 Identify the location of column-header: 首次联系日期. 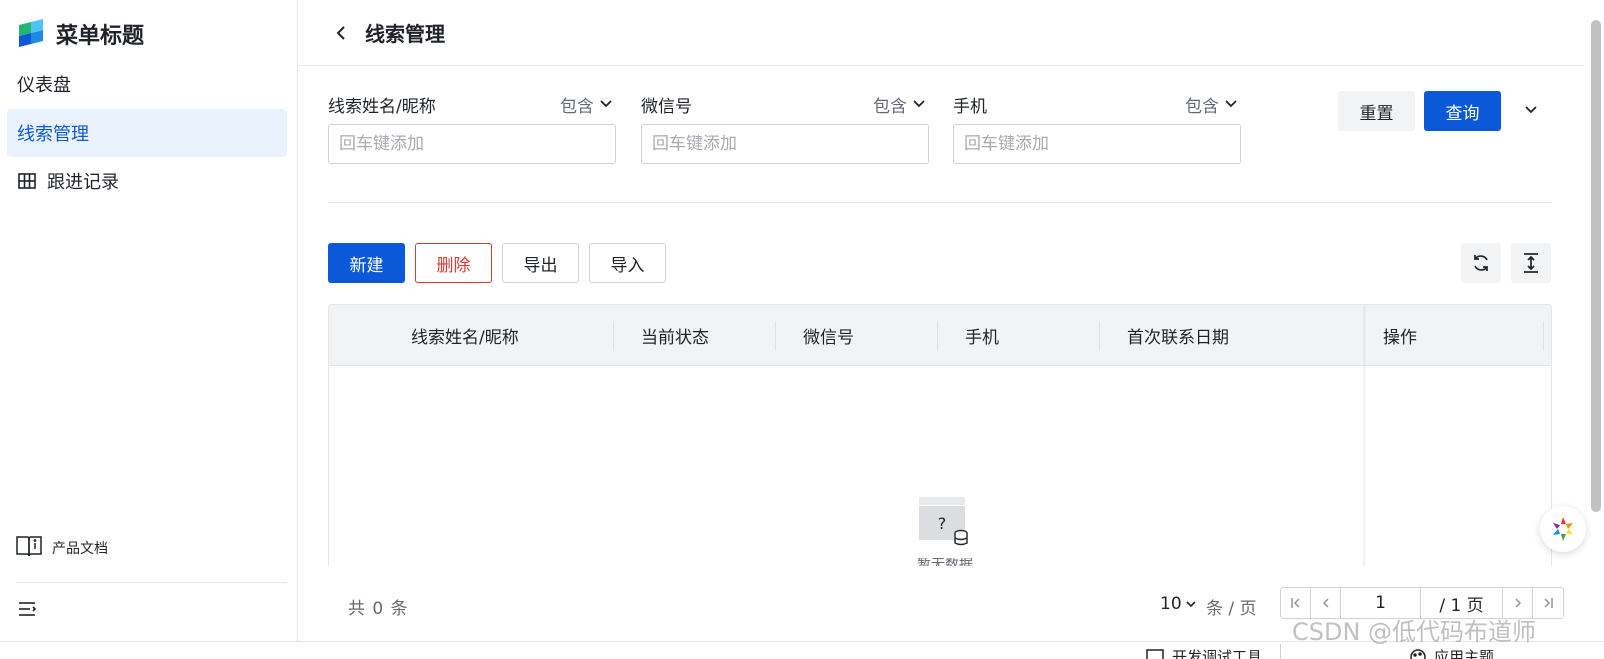
(1178, 335).